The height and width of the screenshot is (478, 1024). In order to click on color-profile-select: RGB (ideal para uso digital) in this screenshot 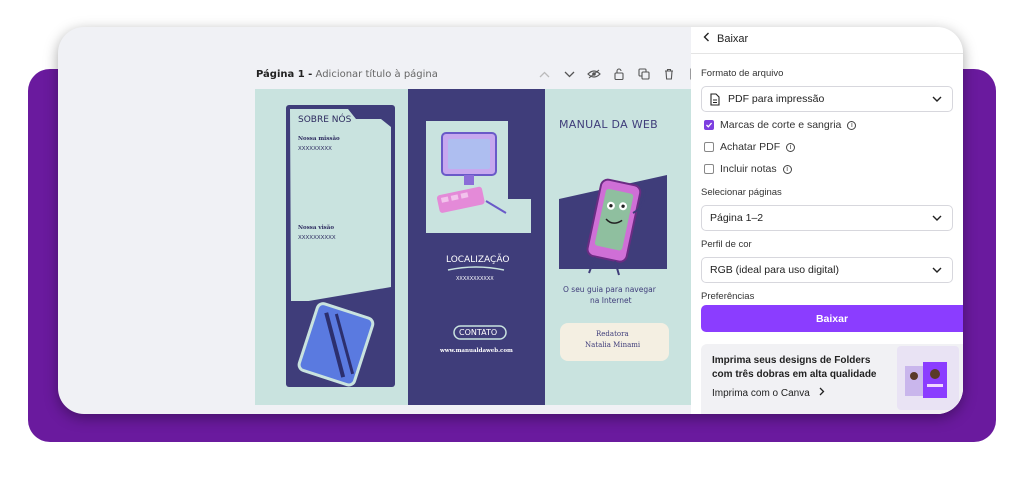, I will do `click(827, 270)`.